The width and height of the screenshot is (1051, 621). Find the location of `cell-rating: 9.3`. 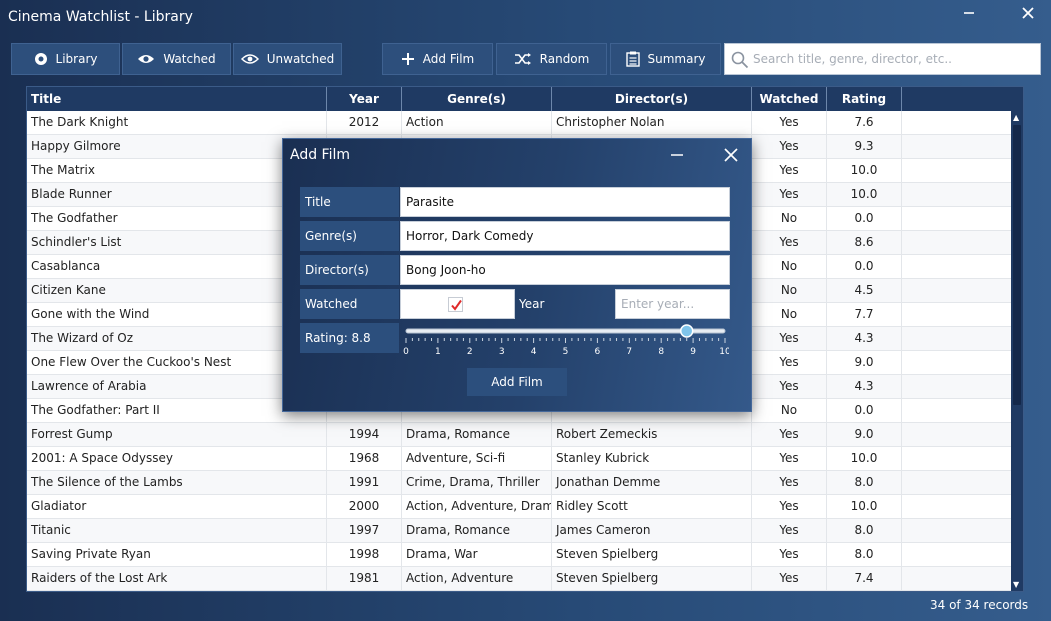

cell-rating: 9.3 is located at coordinates (864, 146).